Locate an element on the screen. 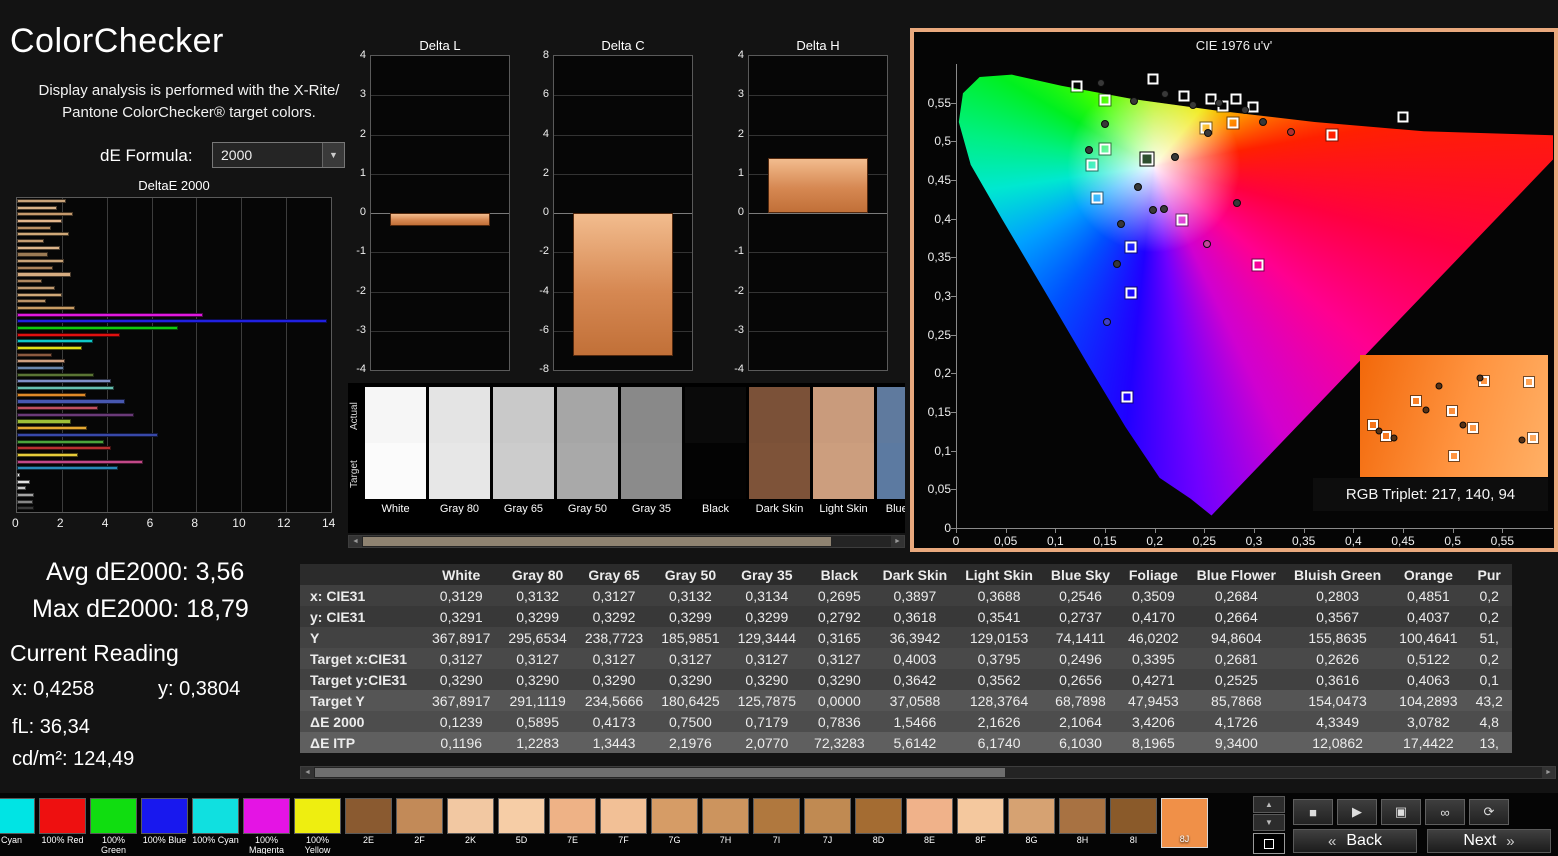 Image resolution: width=1558 pixels, height=856 pixels. pattern-label: 100% Yellow is located at coordinates (317, 844).